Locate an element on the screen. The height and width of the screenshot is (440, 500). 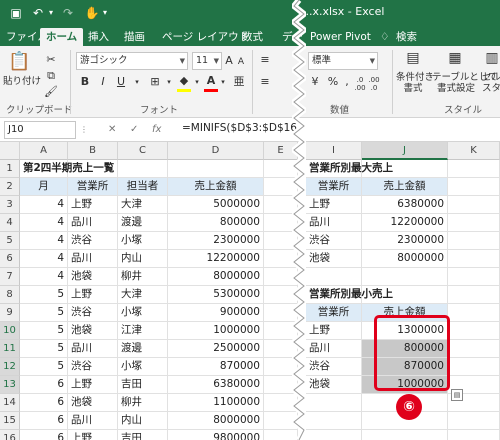
underline-button: U is located at coordinates (121, 82).